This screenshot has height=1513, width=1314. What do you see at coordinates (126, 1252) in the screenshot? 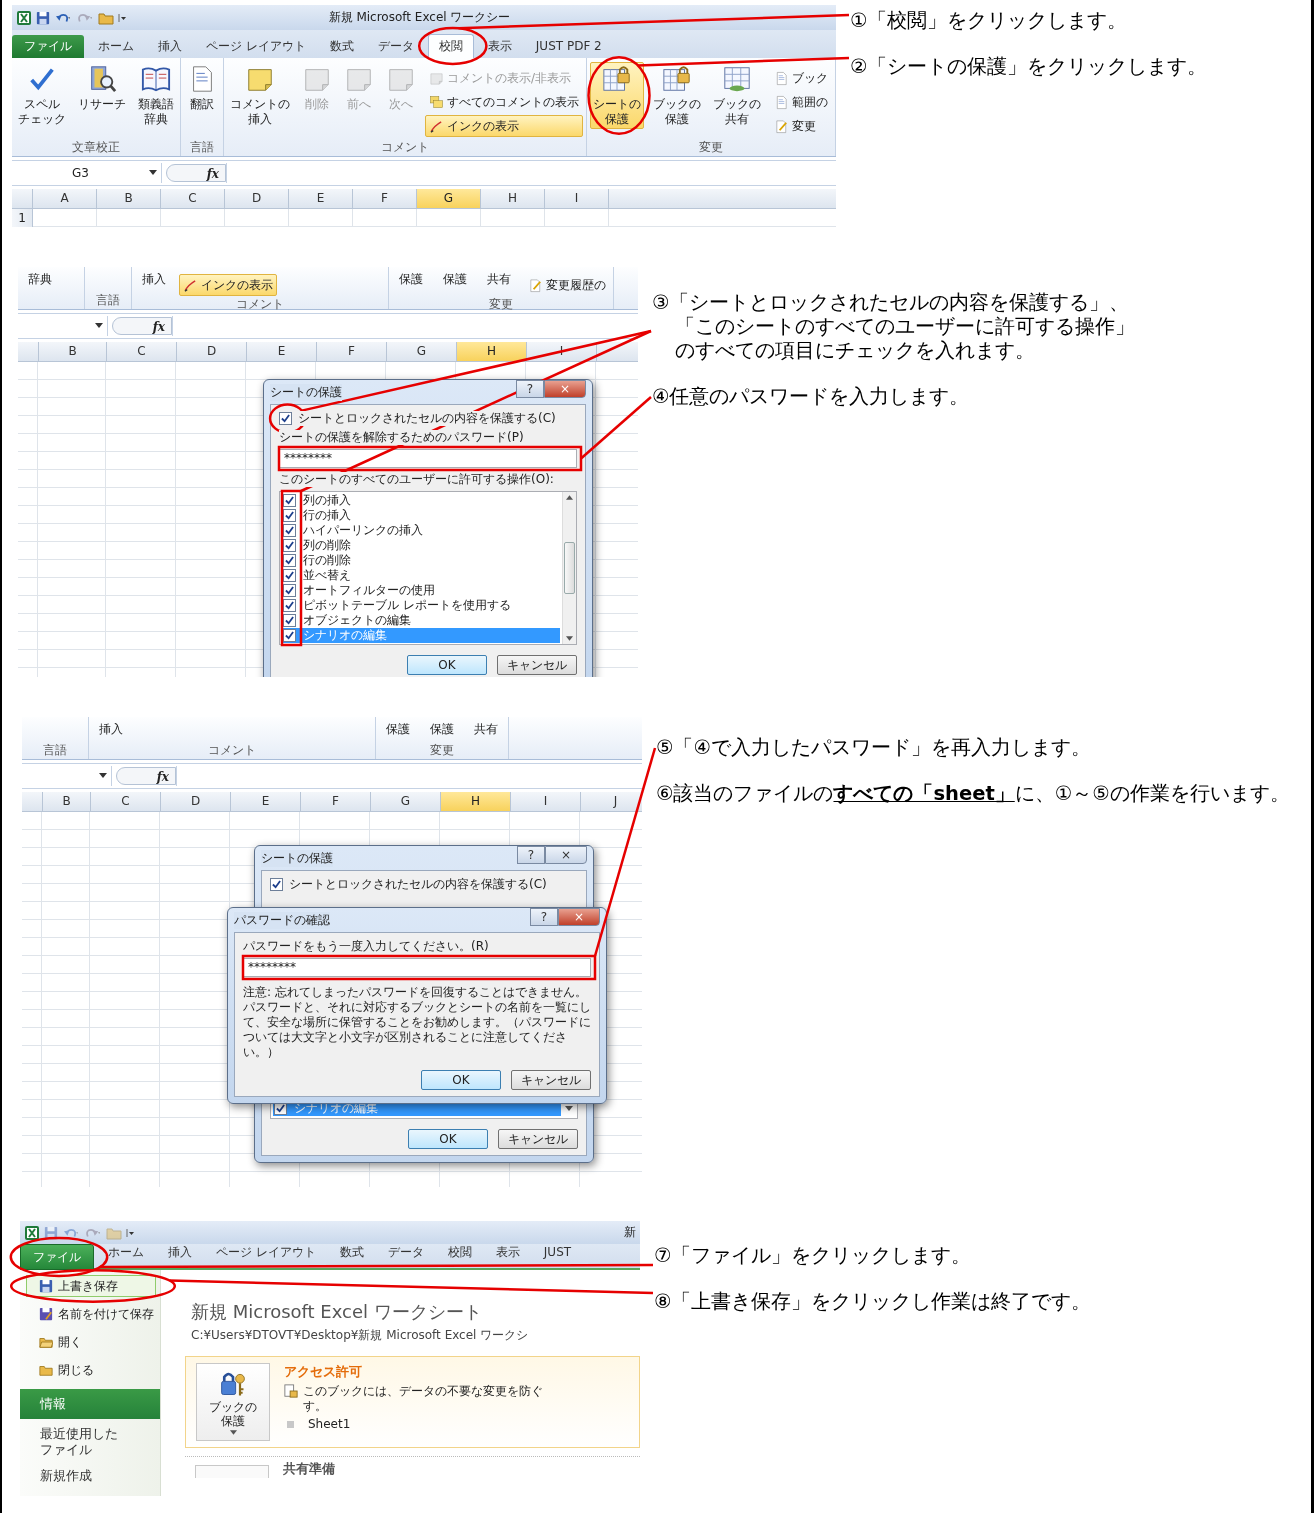
I see `ribbon-tab: ホーム` at bounding box center [126, 1252].